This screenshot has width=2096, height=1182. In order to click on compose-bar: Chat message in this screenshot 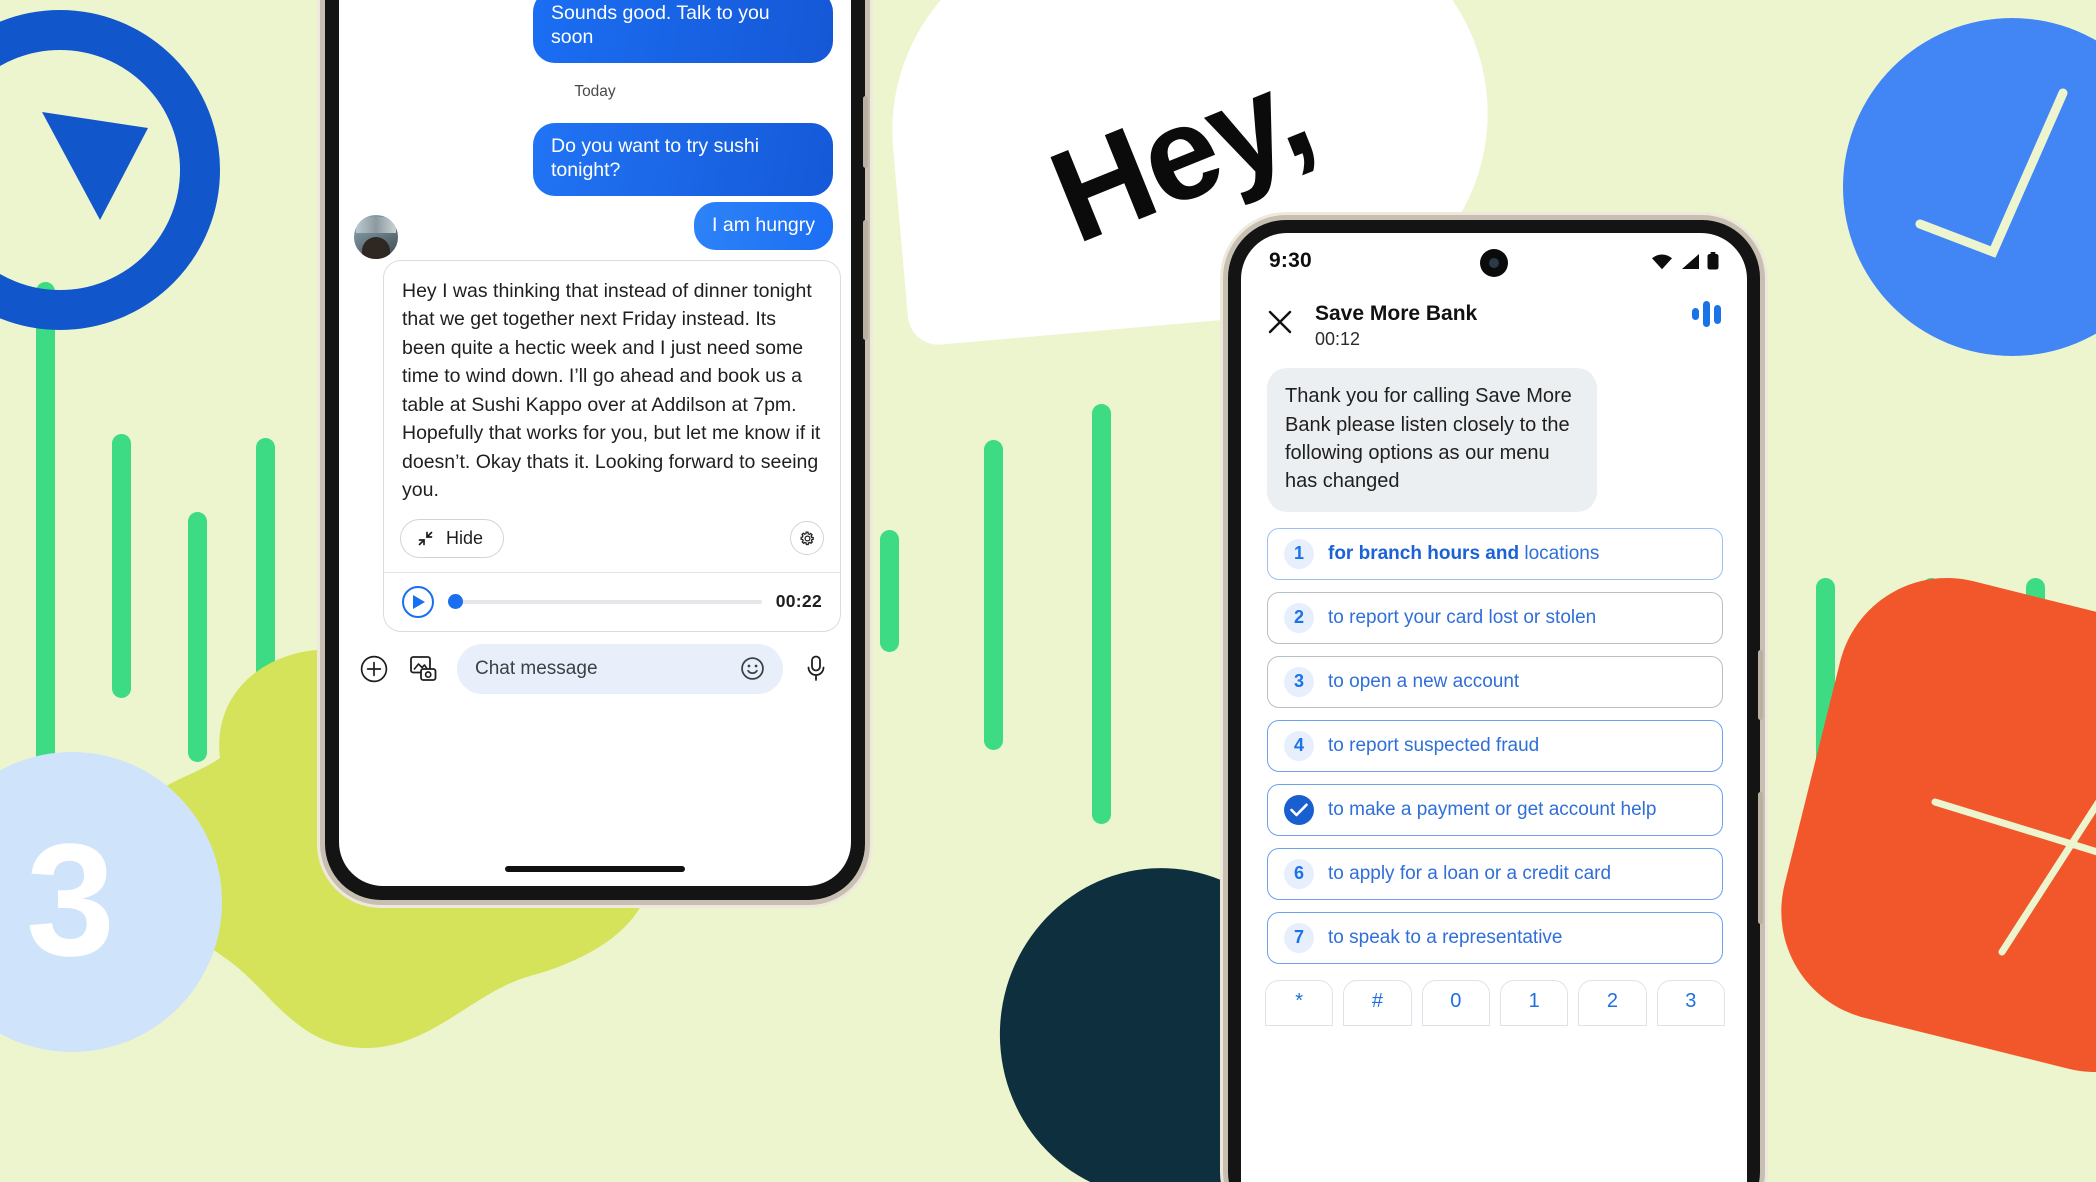, I will do `click(595, 663)`.